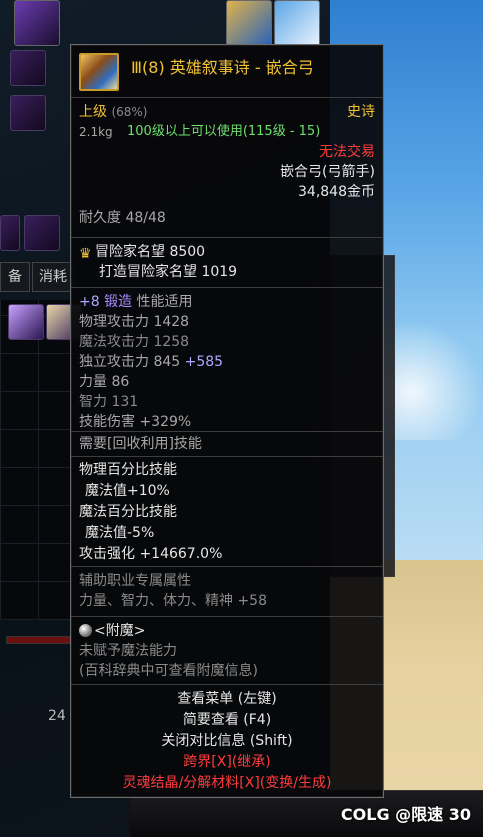  I want to click on stat-physical-attack: 物理攻击力 1428, so click(134, 322).